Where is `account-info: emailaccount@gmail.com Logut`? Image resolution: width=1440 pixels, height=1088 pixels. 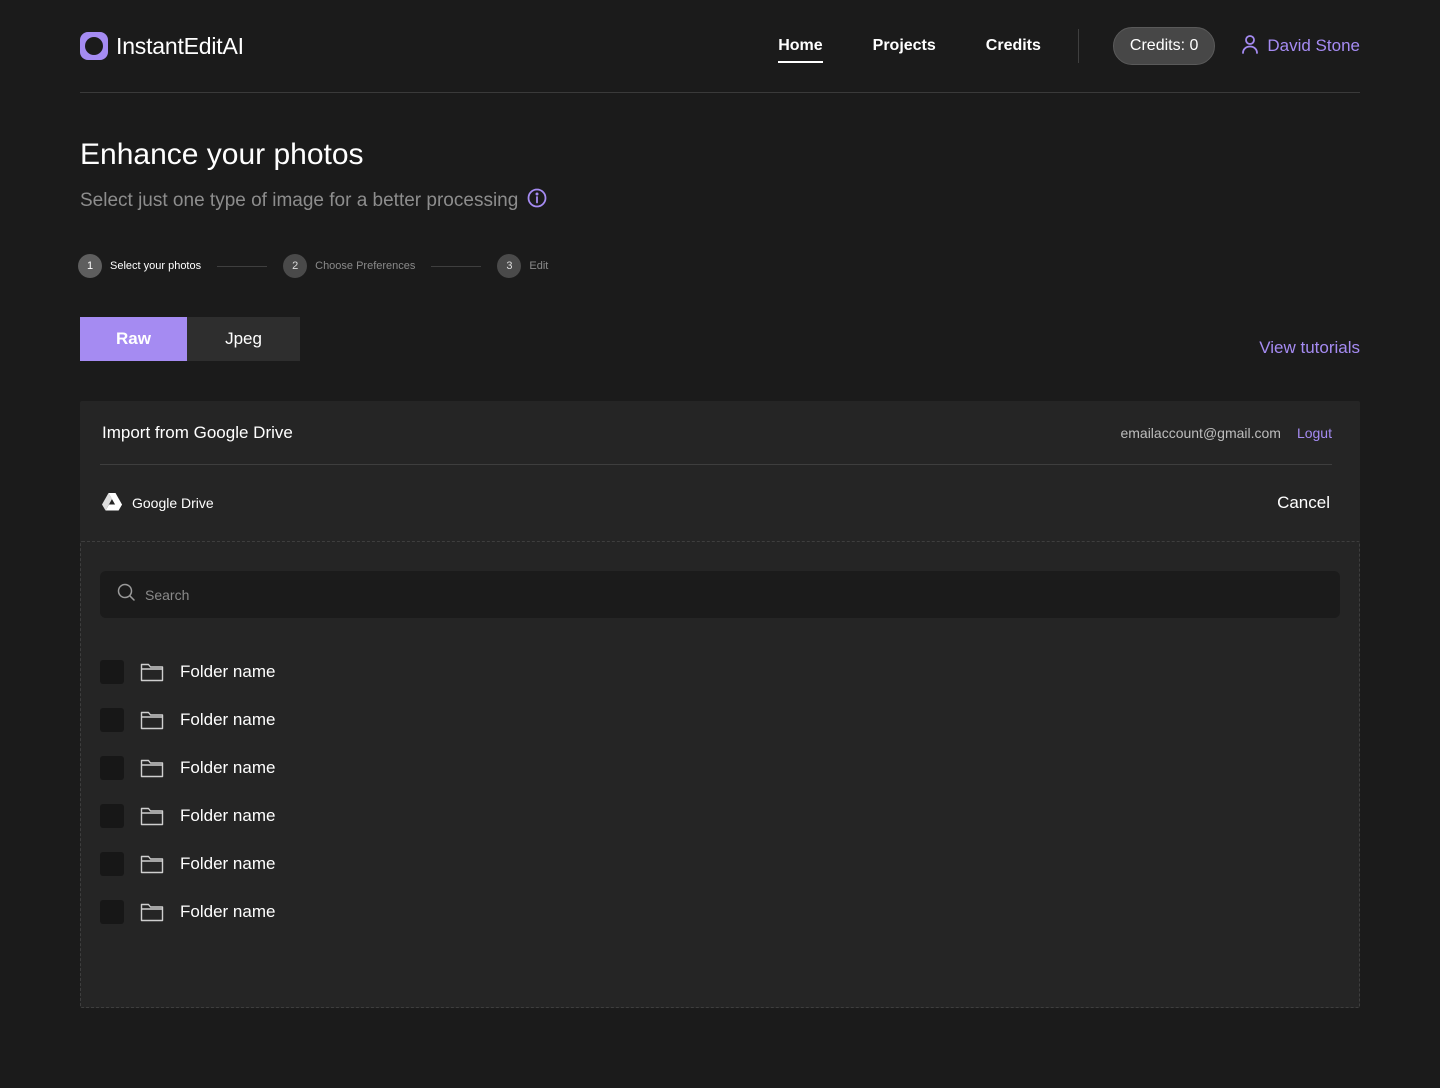 account-info: emailaccount@gmail.com Logut is located at coordinates (1226, 433).